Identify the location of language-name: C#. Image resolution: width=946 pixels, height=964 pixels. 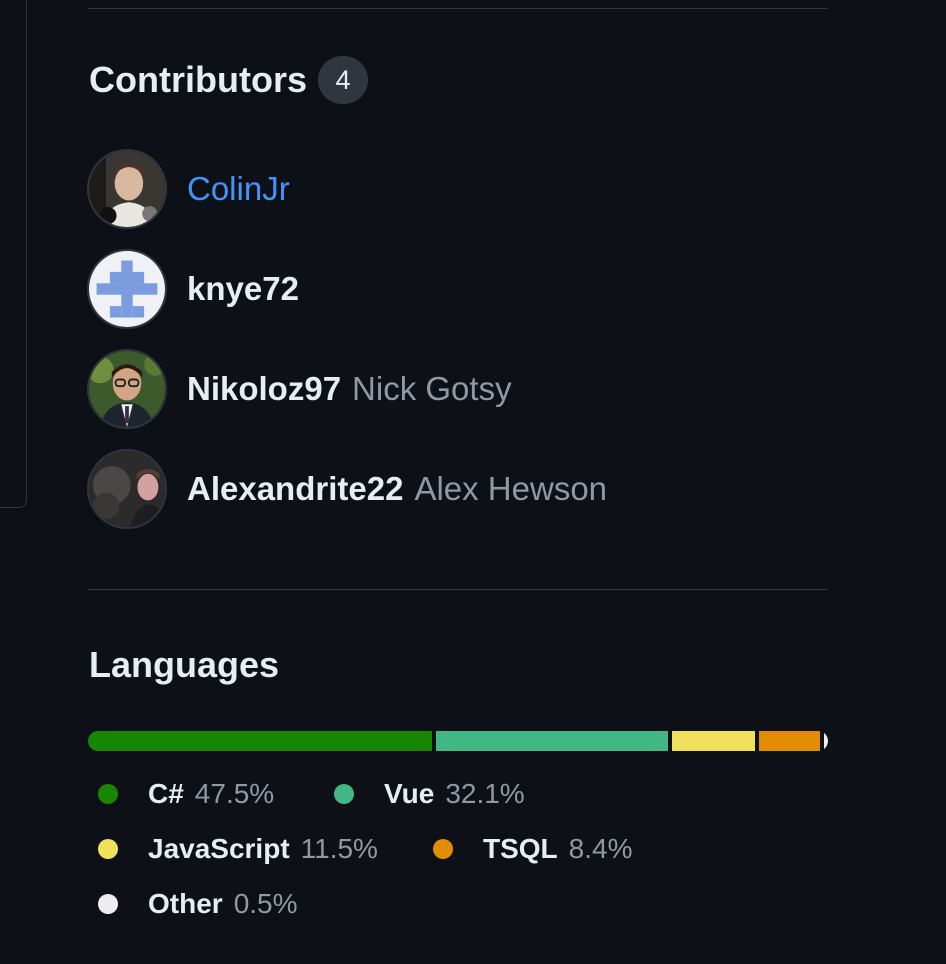
(166, 793).